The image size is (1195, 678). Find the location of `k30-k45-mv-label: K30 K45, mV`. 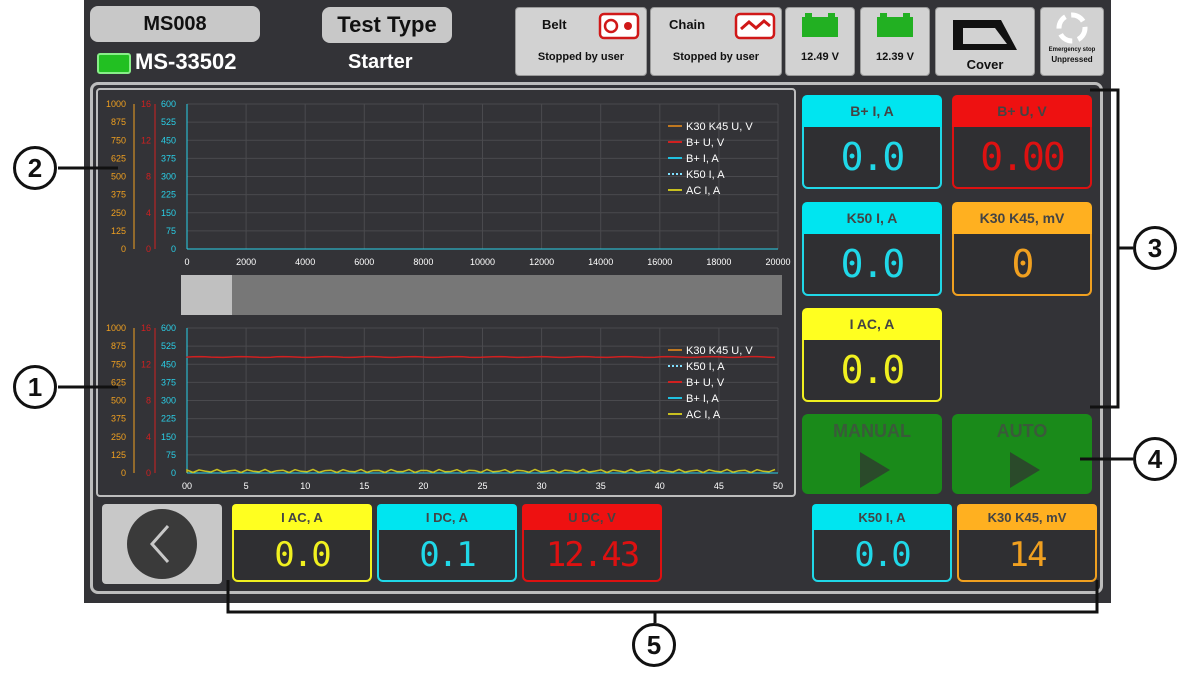

k30-k45-mv-label: K30 K45, mV is located at coordinates (1022, 218).